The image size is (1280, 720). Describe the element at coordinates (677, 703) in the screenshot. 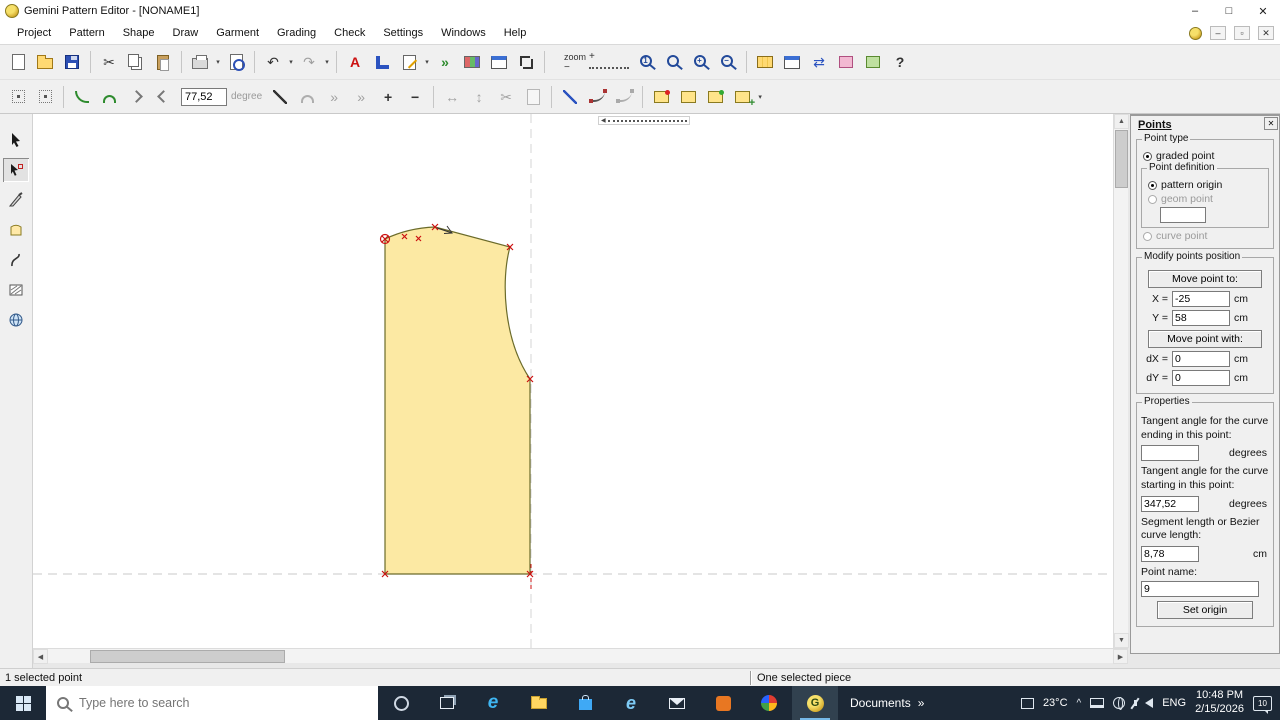

I see `mail-button` at that location.